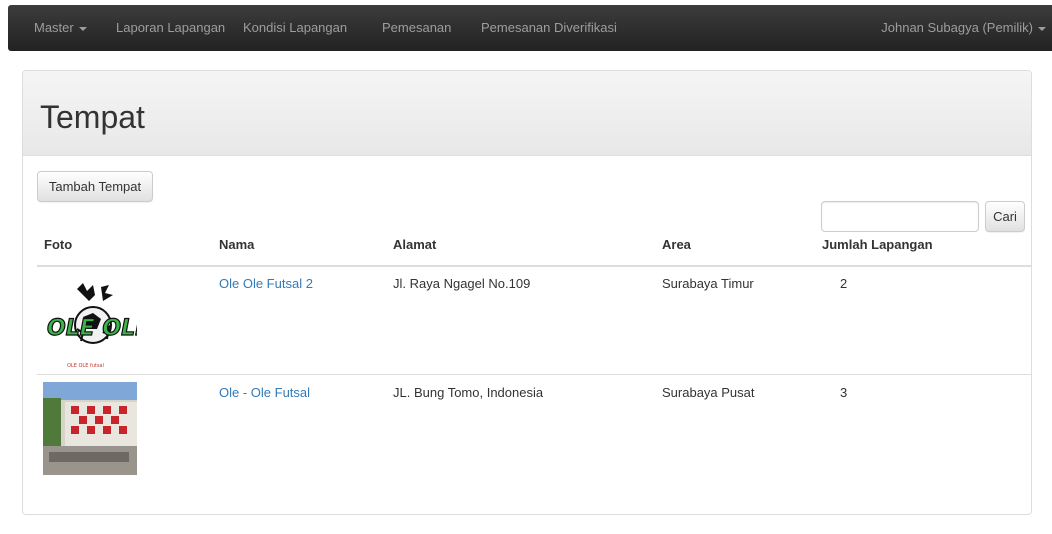  I want to click on table-header-divider, so click(534, 266).